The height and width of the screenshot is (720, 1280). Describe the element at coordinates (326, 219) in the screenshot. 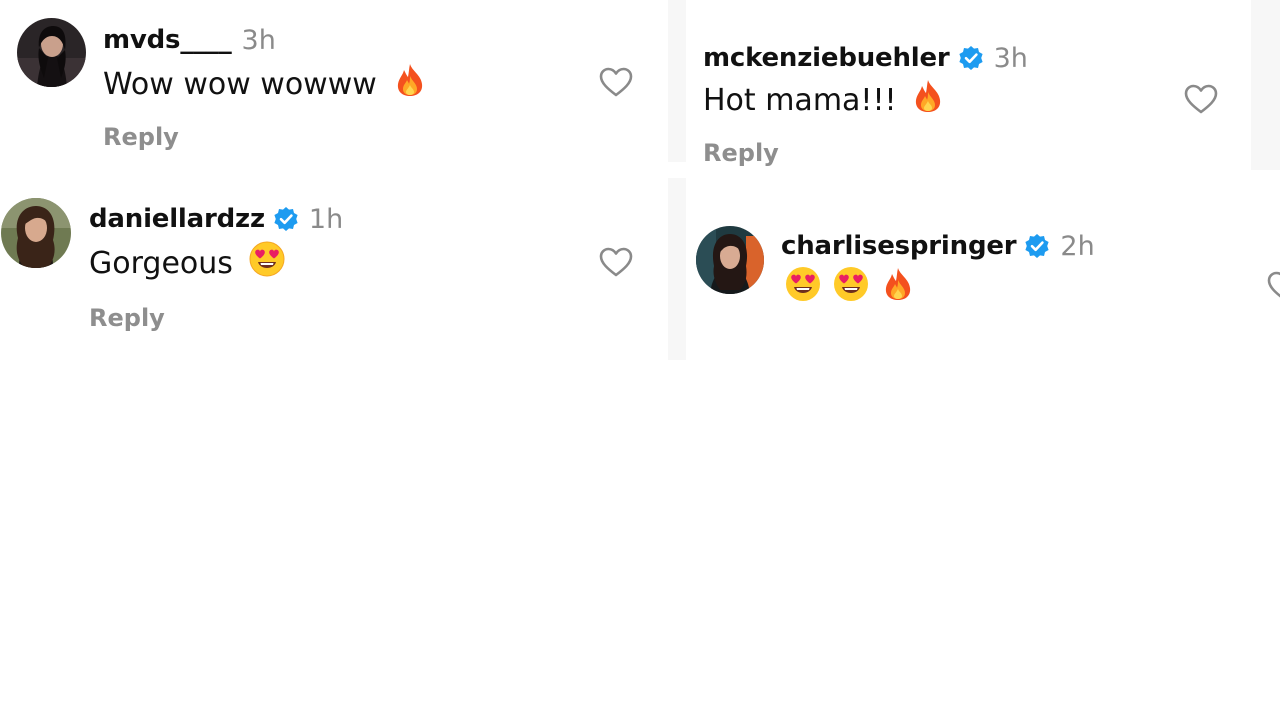

I see `timestamp: 1h` at that location.